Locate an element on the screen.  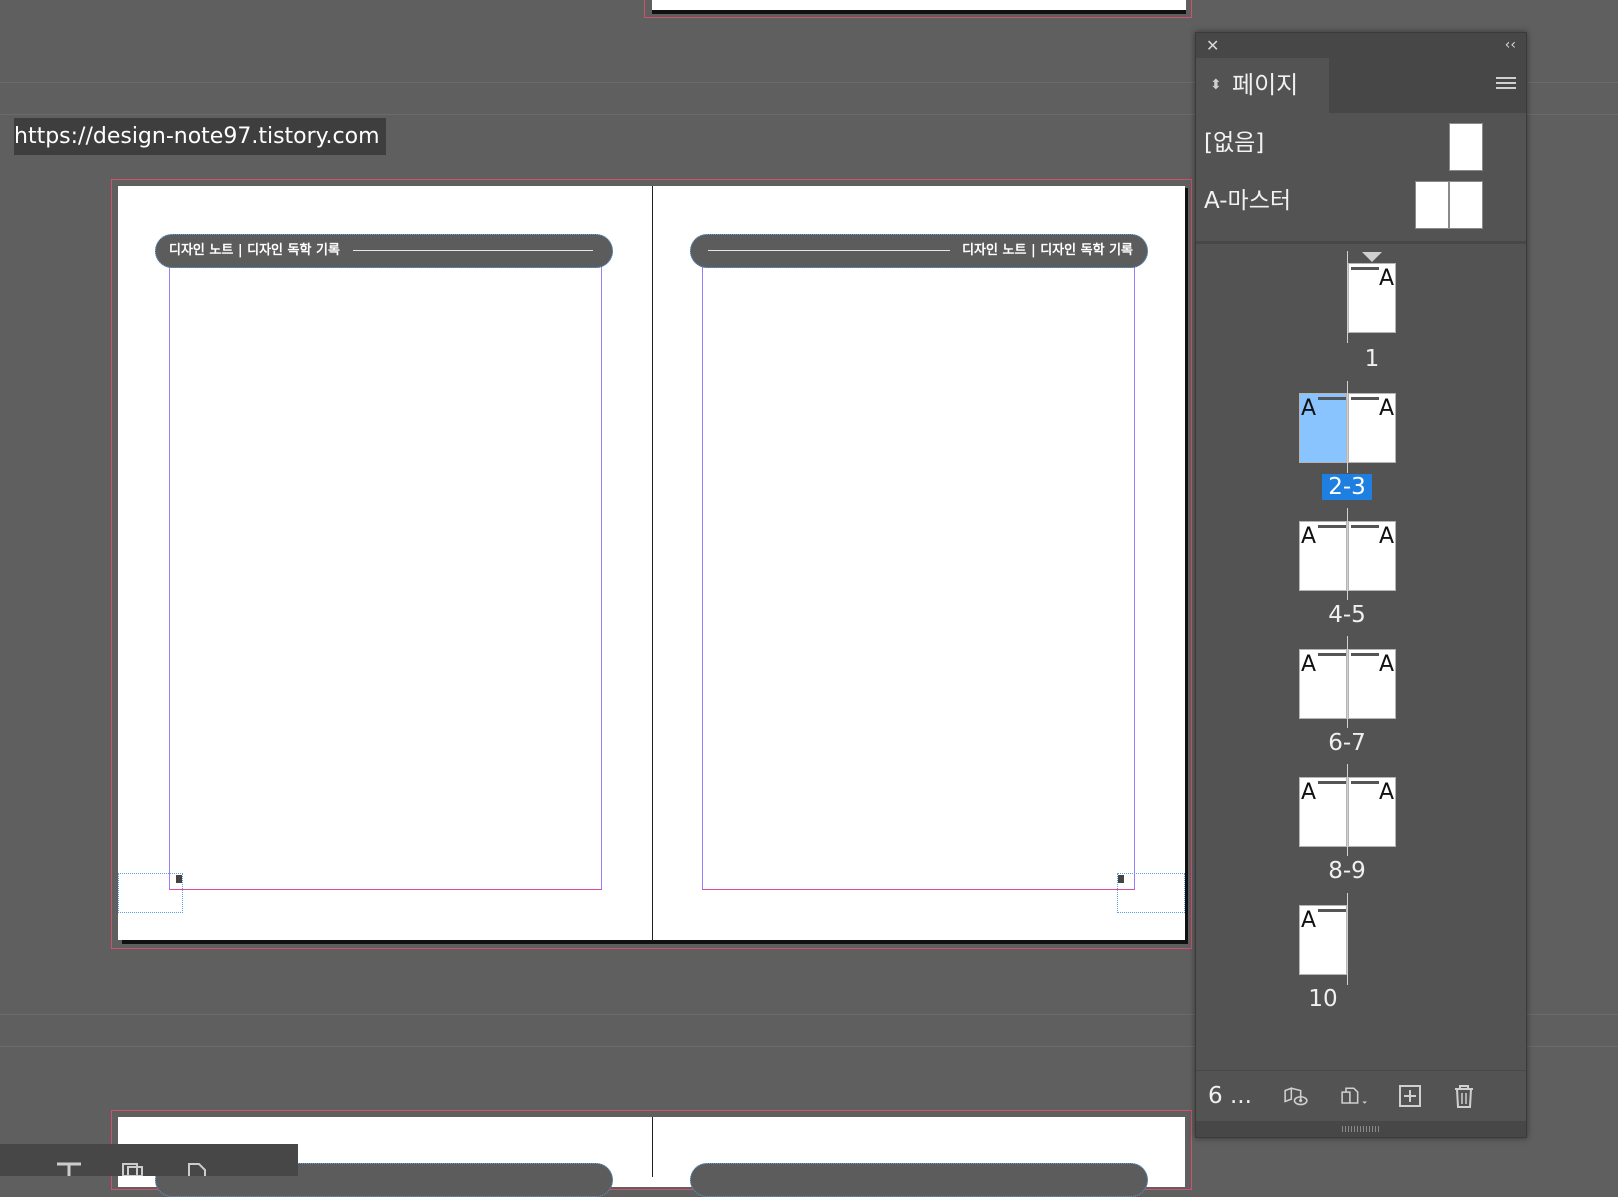
master-a: A-마스터 is located at coordinates (1247, 198).